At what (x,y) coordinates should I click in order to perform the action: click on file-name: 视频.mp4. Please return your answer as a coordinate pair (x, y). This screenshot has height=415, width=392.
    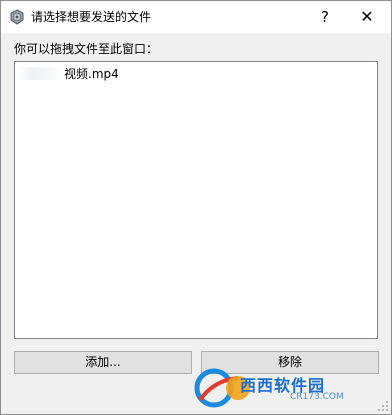
    Looking at the image, I should click on (91, 74).